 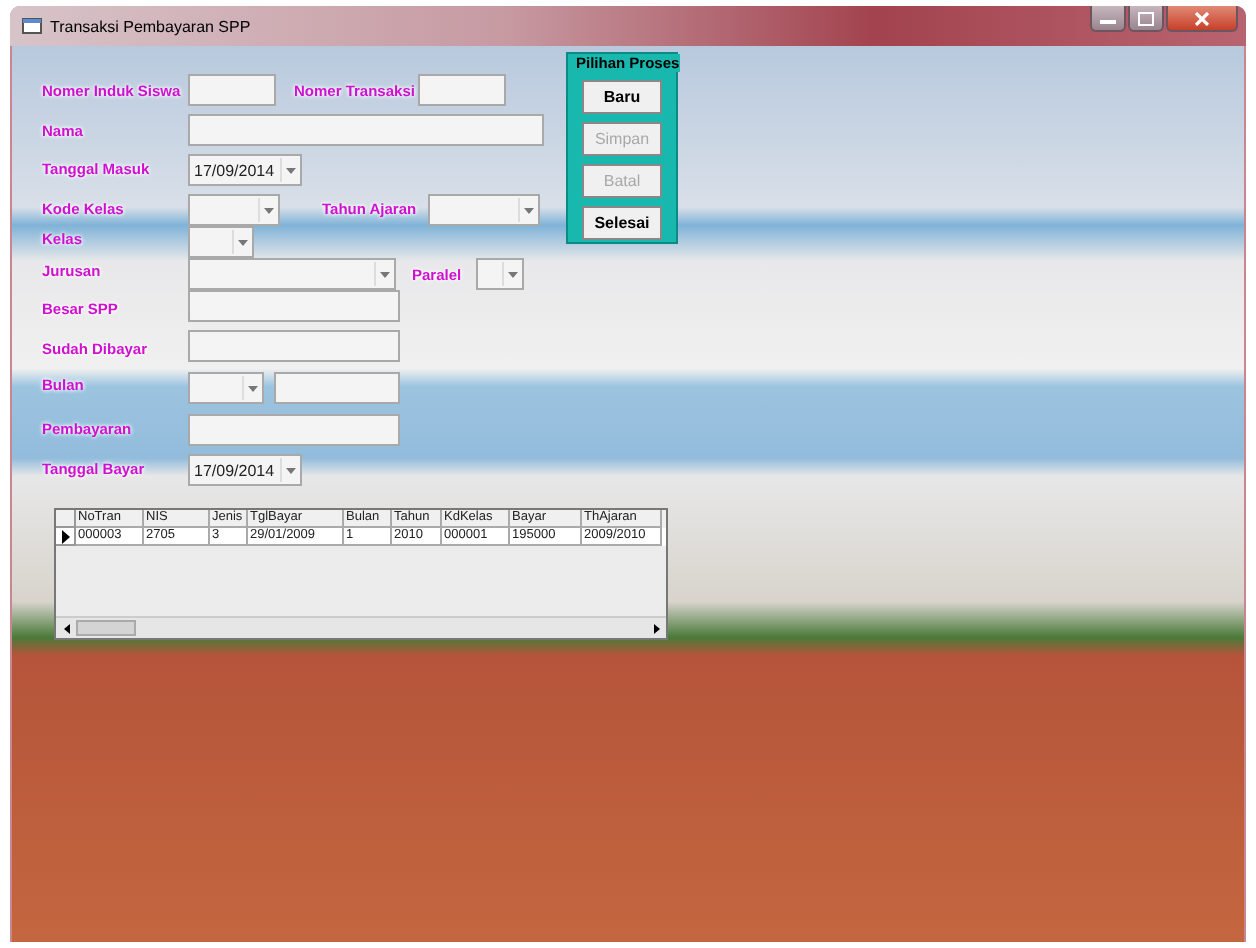 What do you see at coordinates (32, 26) in the screenshot?
I see `window-icon` at bounding box center [32, 26].